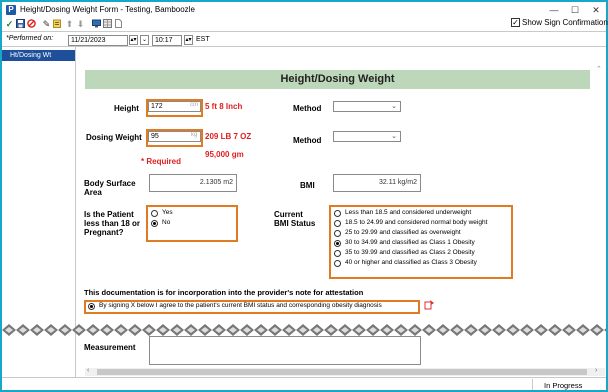 The height and width of the screenshot is (392, 608). I want to click on bsa-value: 2.1305 m2, so click(193, 183).